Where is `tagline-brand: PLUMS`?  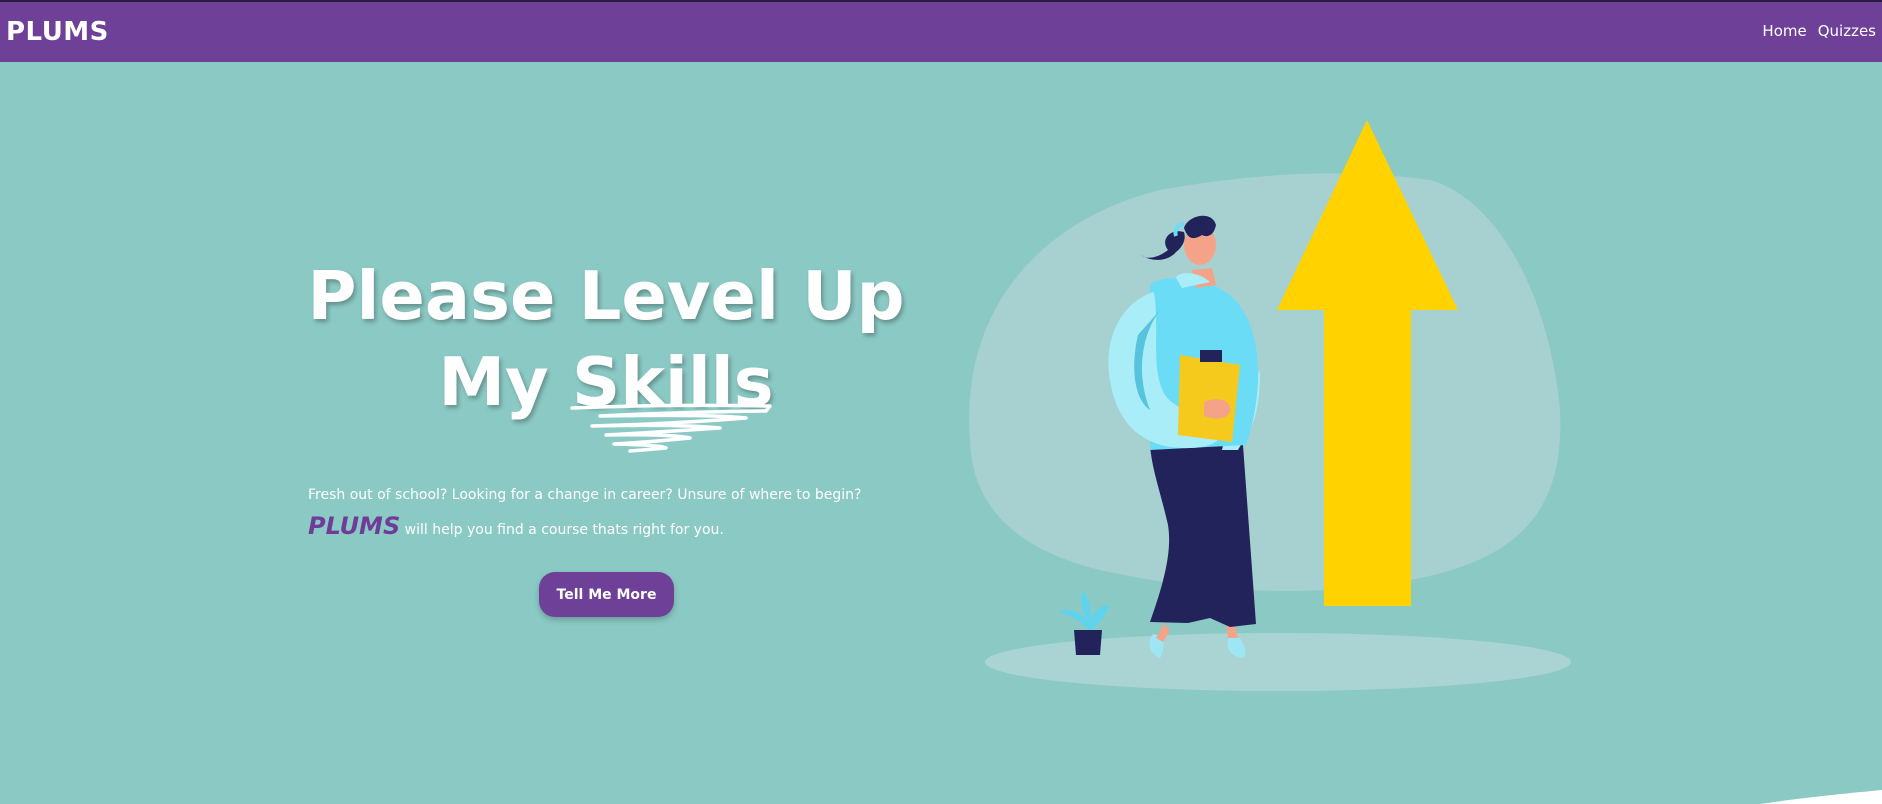
tagline-brand: PLUMS is located at coordinates (354, 526).